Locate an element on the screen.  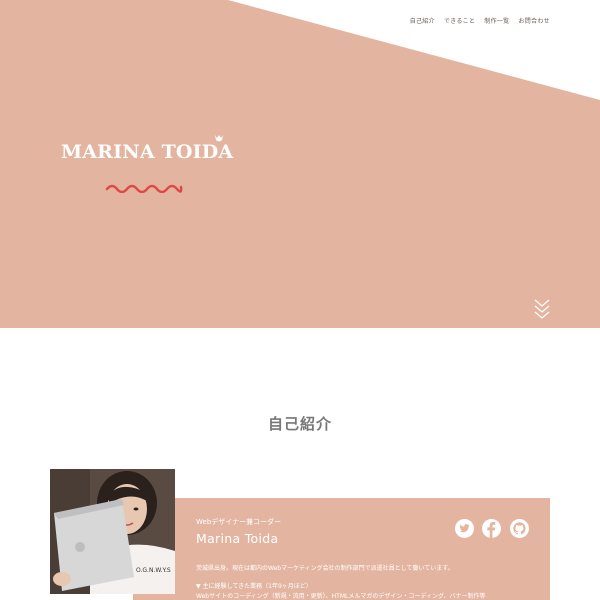
site-logo: MARINA TOIDA is located at coordinates (147, 153).